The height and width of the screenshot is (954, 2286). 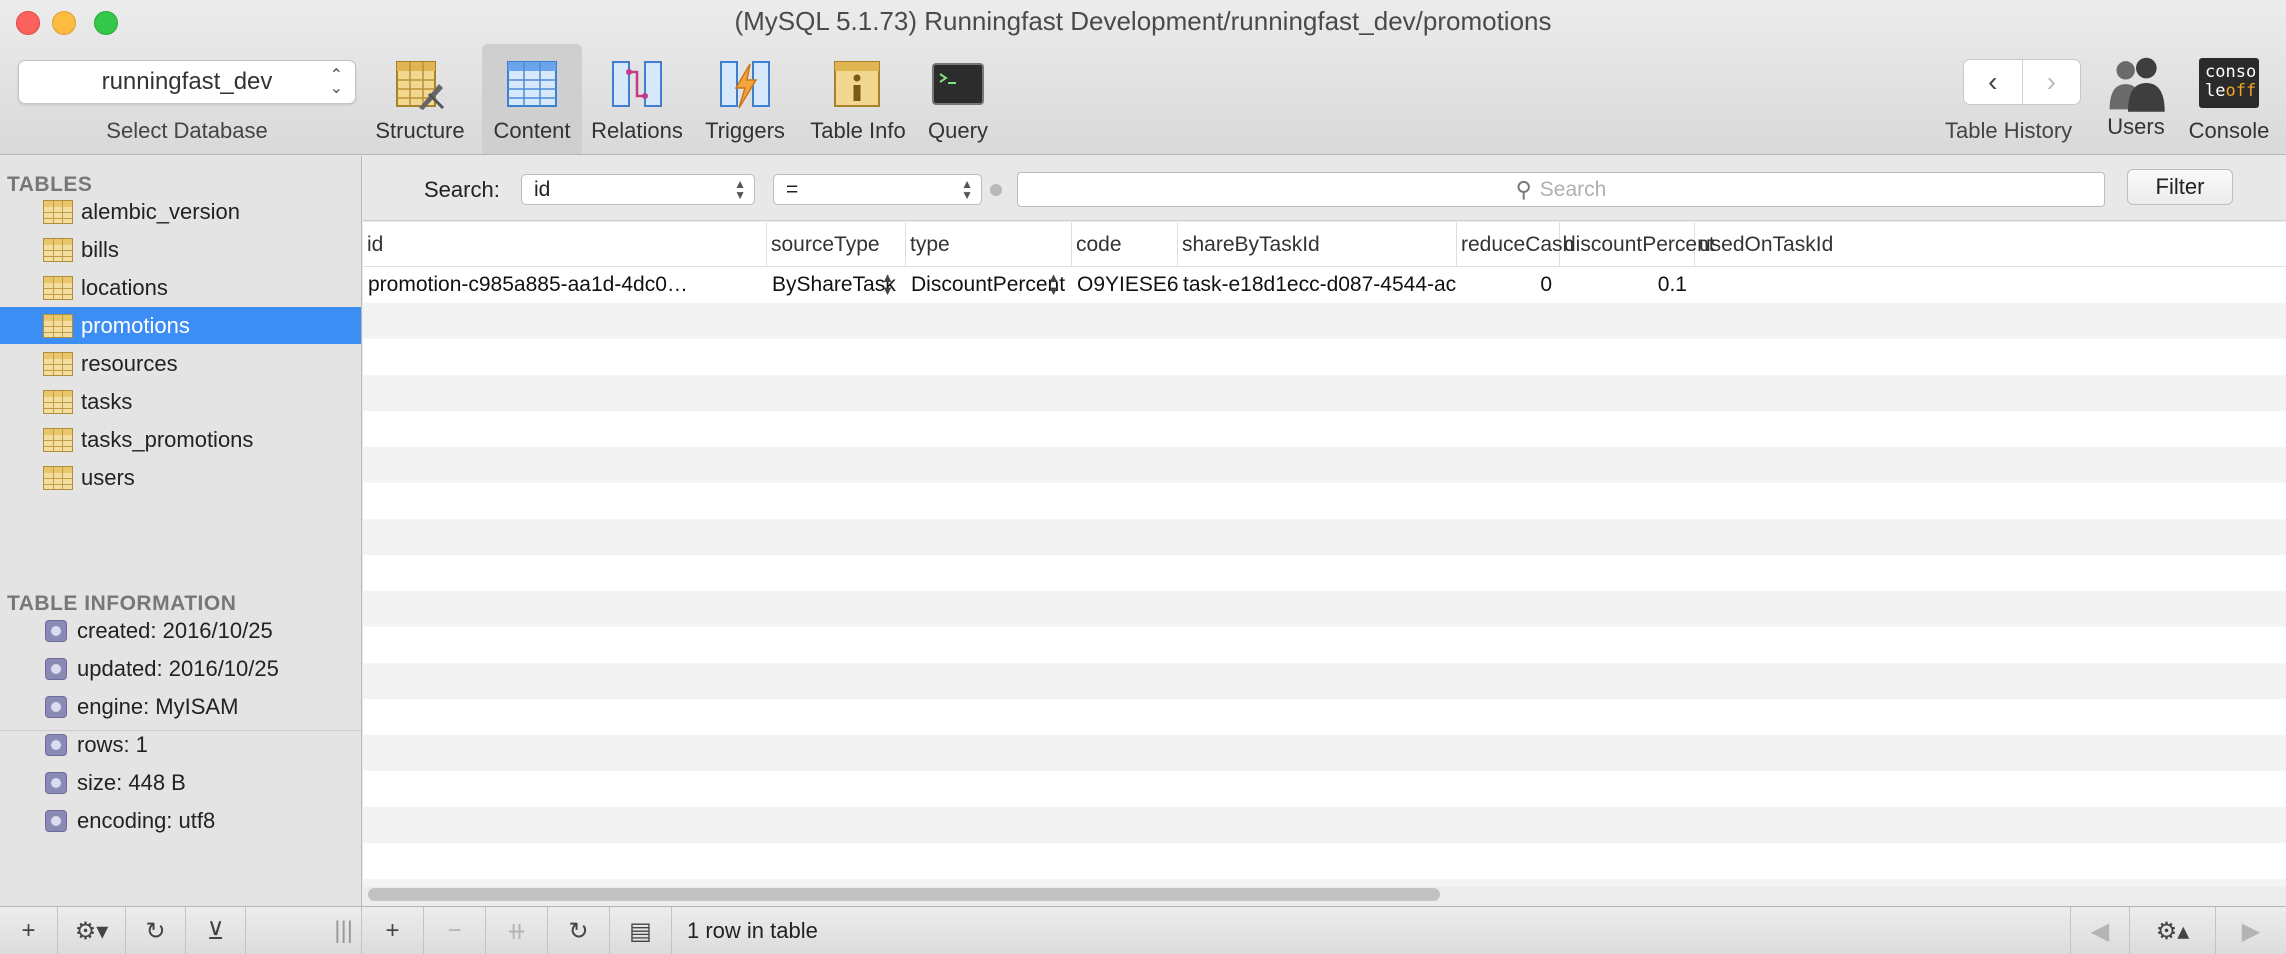 I want to click on table-item-label: locations, so click(x=124, y=287).